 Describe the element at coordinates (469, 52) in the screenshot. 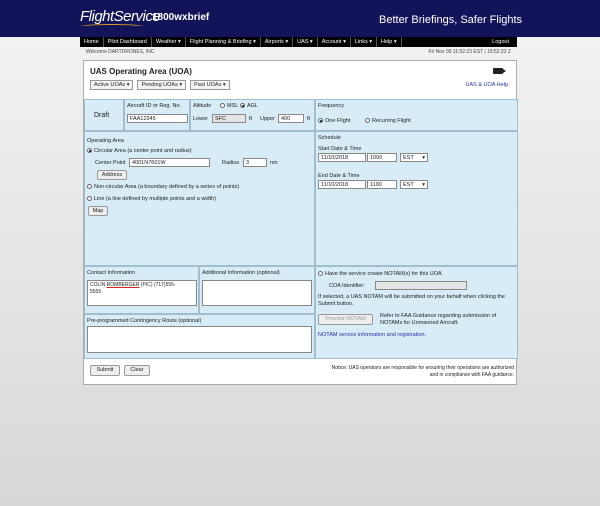

I see `clock-text: Fri Nov 09 11:52:23 EST | 16:52:23 Z` at that location.